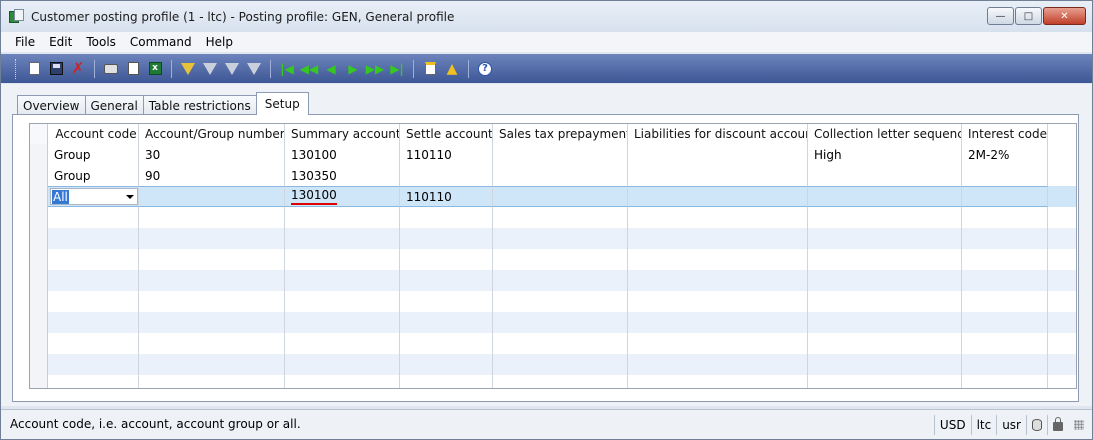 The width and height of the screenshot is (1093, 440). I want to click on column-header-interest-code: Interest code, so click(1005, 134).